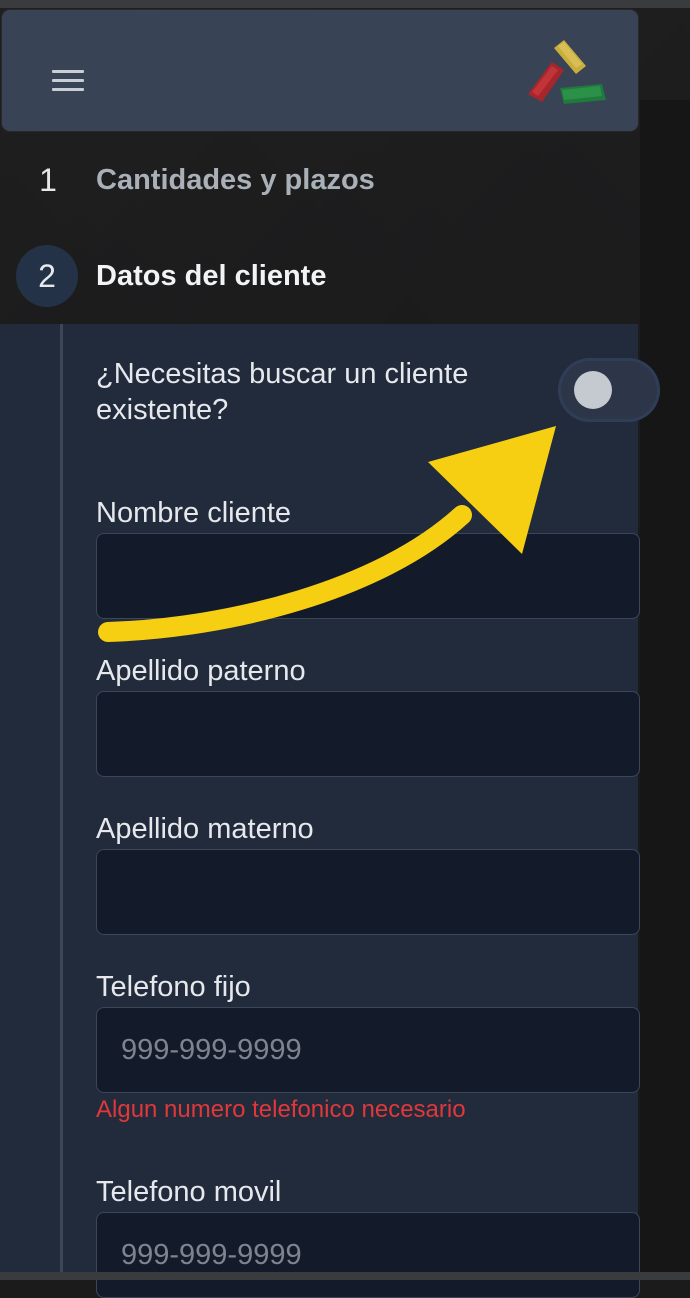 This screenshot has width=690, height=1298. I want to click on telefono-movil-input, so click(368, 1255).